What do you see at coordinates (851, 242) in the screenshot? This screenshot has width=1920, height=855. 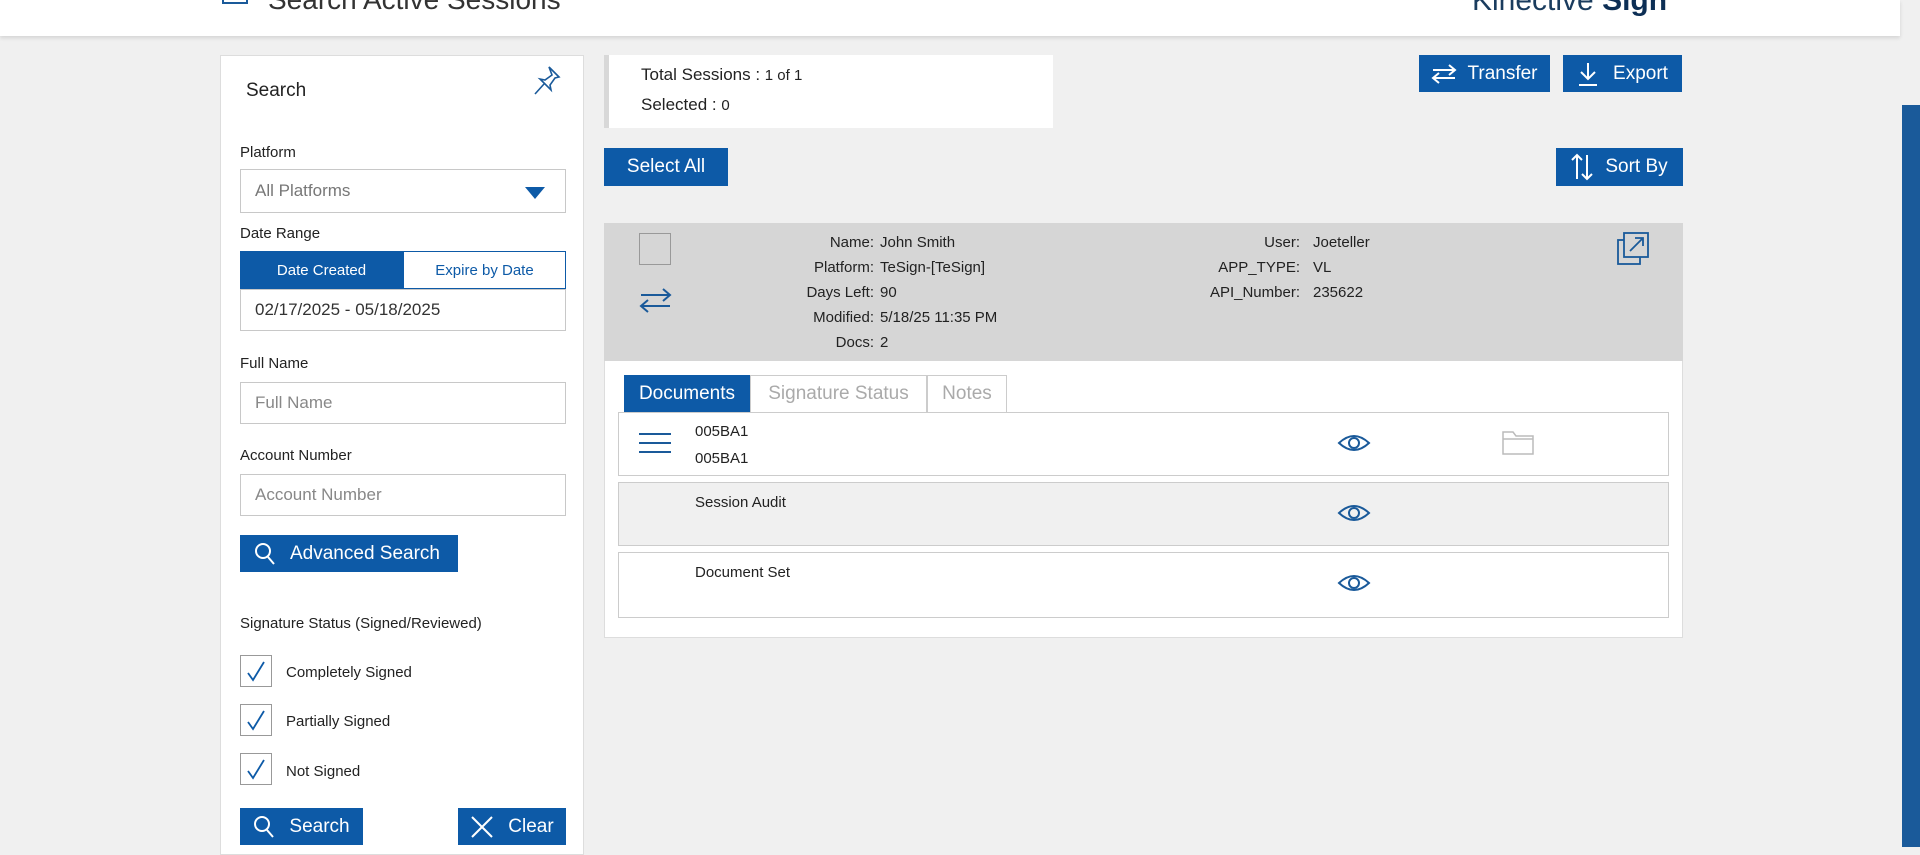 I see `session-name-key: Name:` at bounding box center [851, 242].